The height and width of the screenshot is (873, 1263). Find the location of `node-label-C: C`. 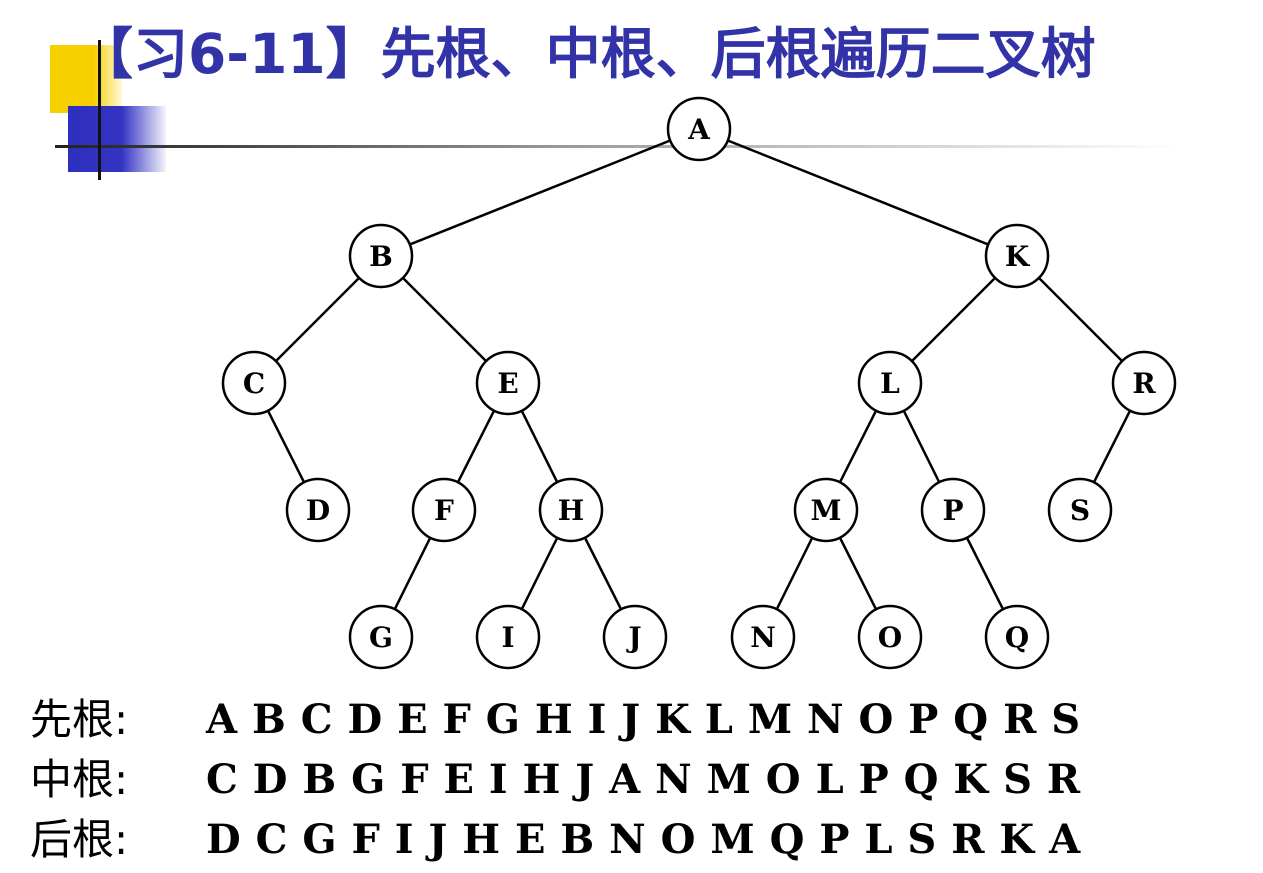

node-label-C: C is located at coordinates (254, 383).